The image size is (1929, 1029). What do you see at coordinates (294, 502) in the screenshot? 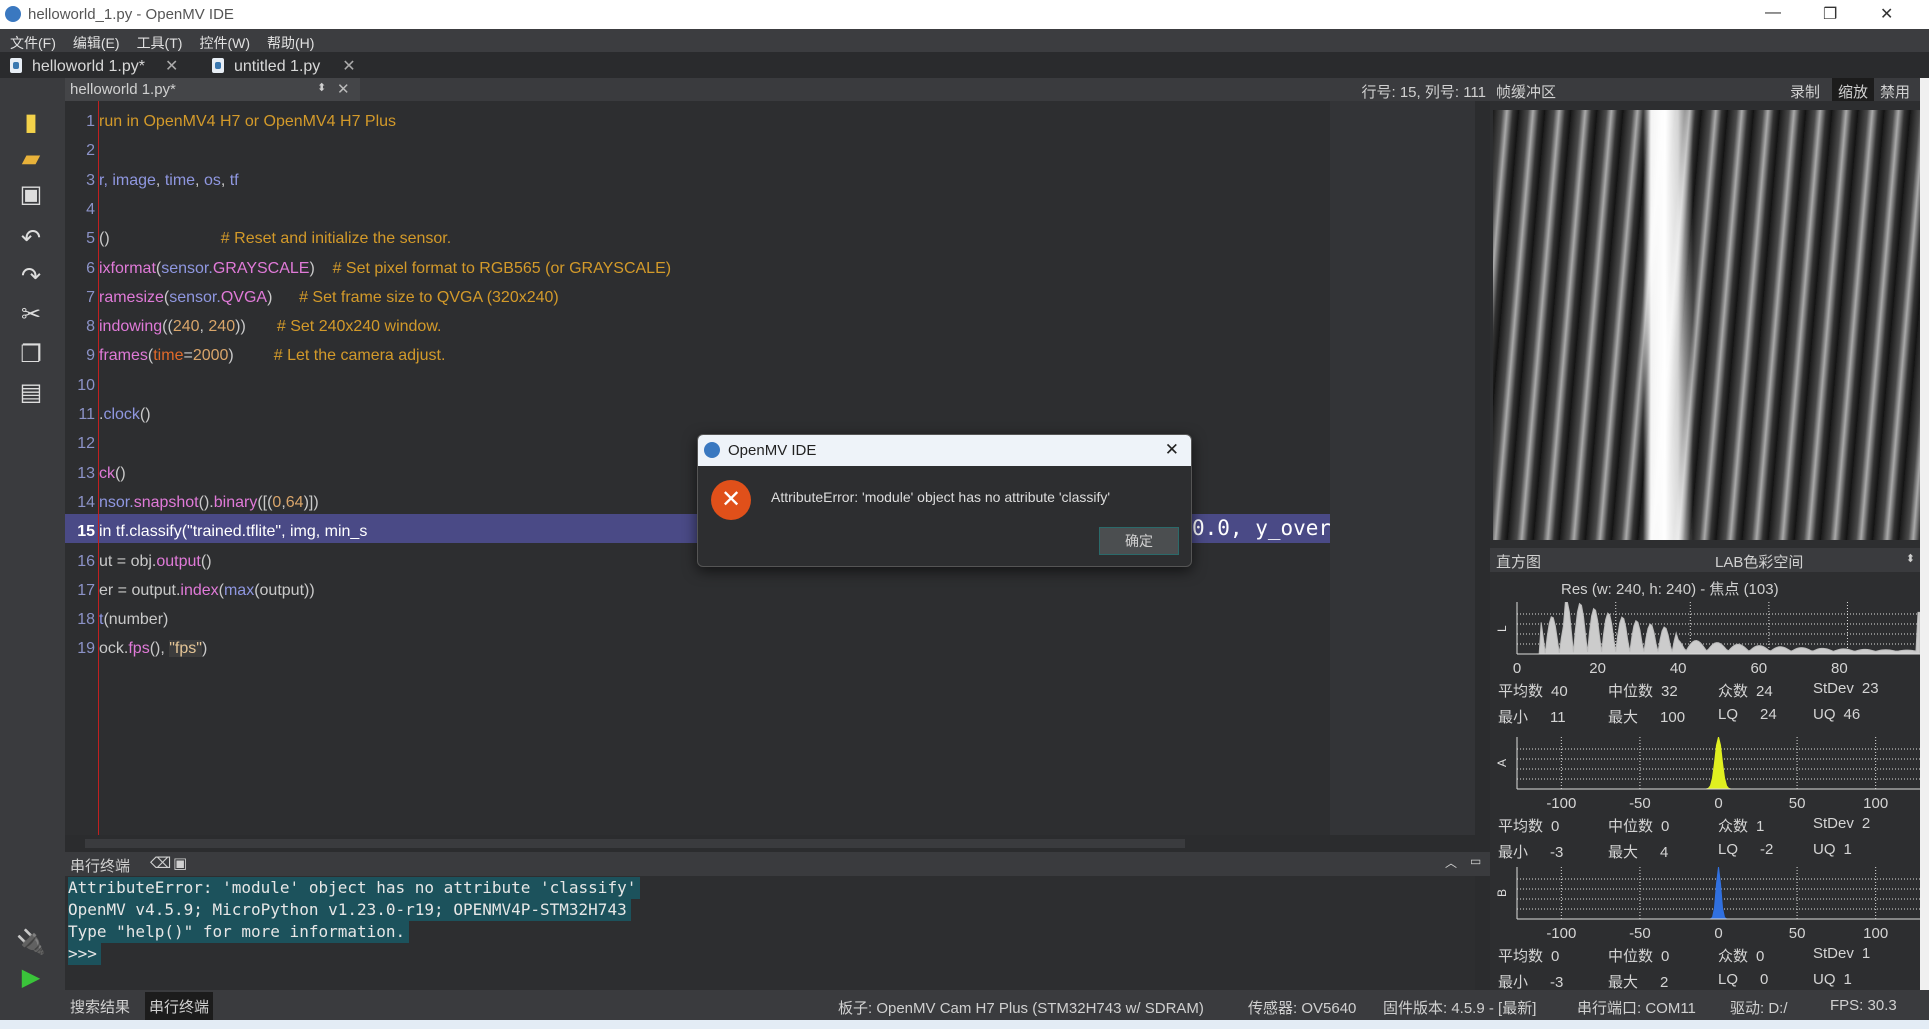
I see `code-token: 64` at bounding box center [294, 502].